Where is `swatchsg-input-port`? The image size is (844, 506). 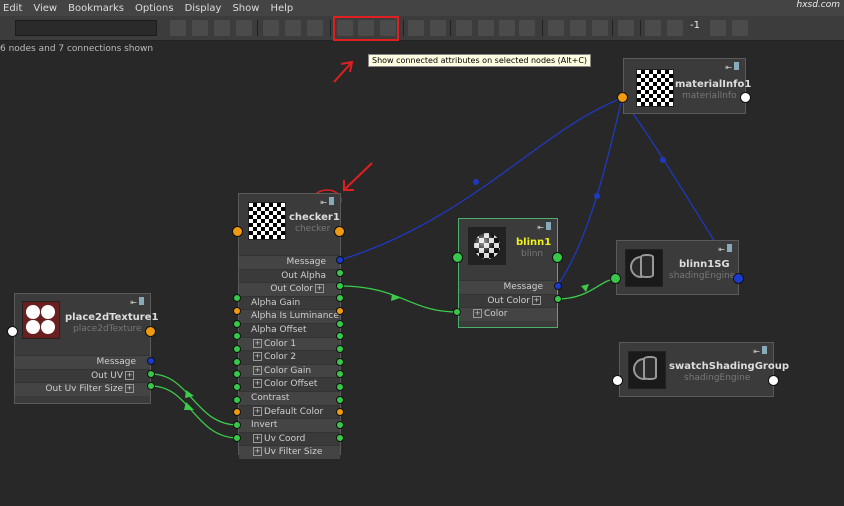
swatchsg-input-port is located at coordinates (617, 380).